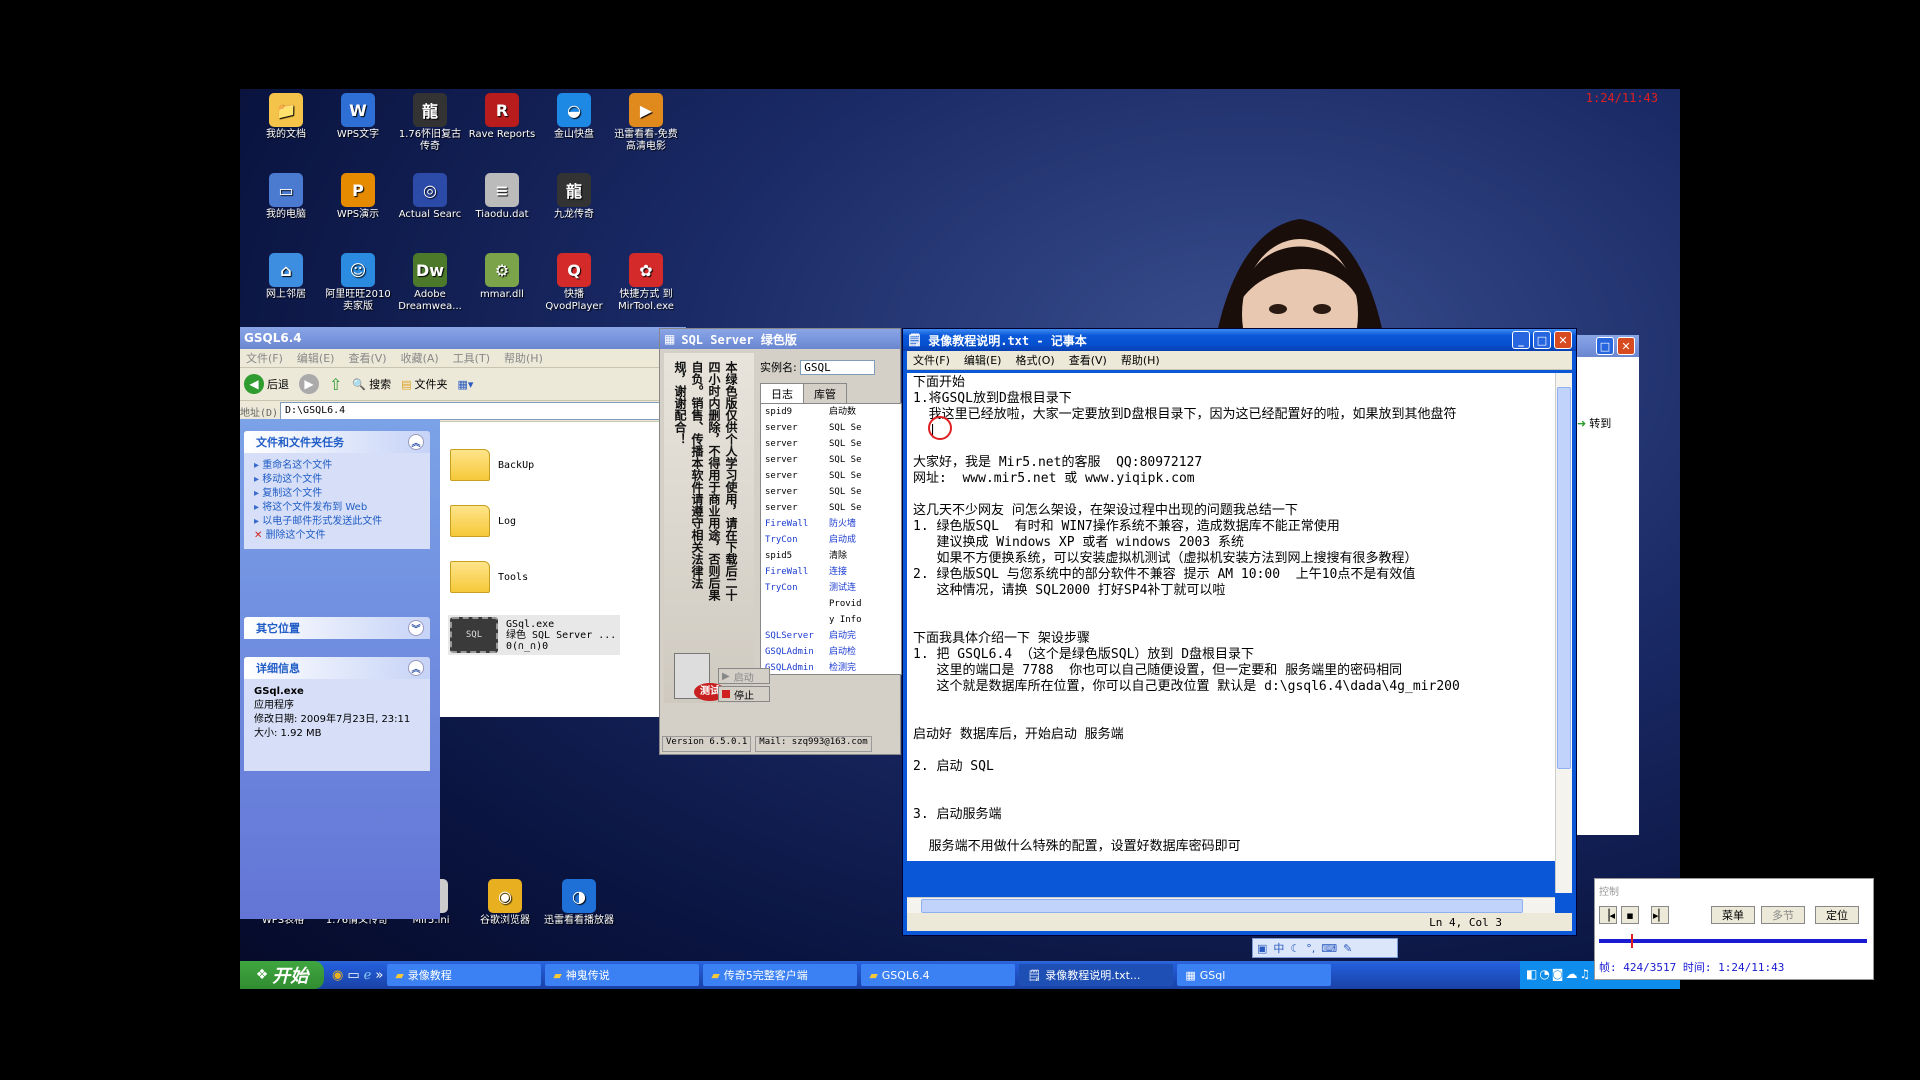 The height and width of the screenshot is (1080, 1920). What do you see at coordinates (831, 620) in the screenshot?
I see `log-row: y Info` at bounding box center [831, 620].